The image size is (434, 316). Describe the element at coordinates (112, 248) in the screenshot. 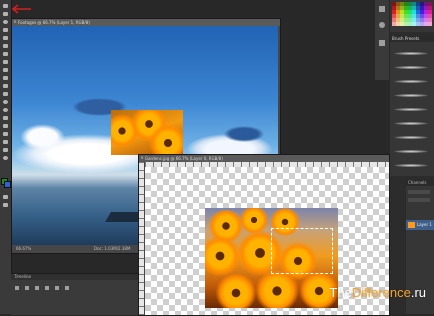

I see `doc-size: Doc: 1.03M/2.38M` at that location.